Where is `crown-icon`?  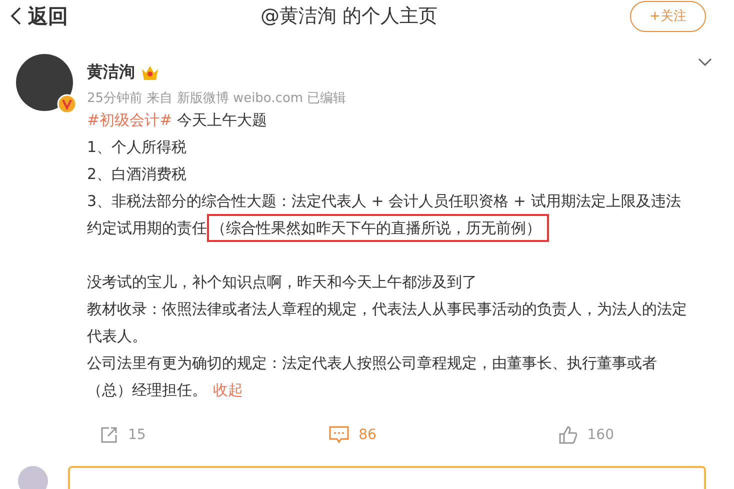 crown-icon is located at coordinates (150, 72).